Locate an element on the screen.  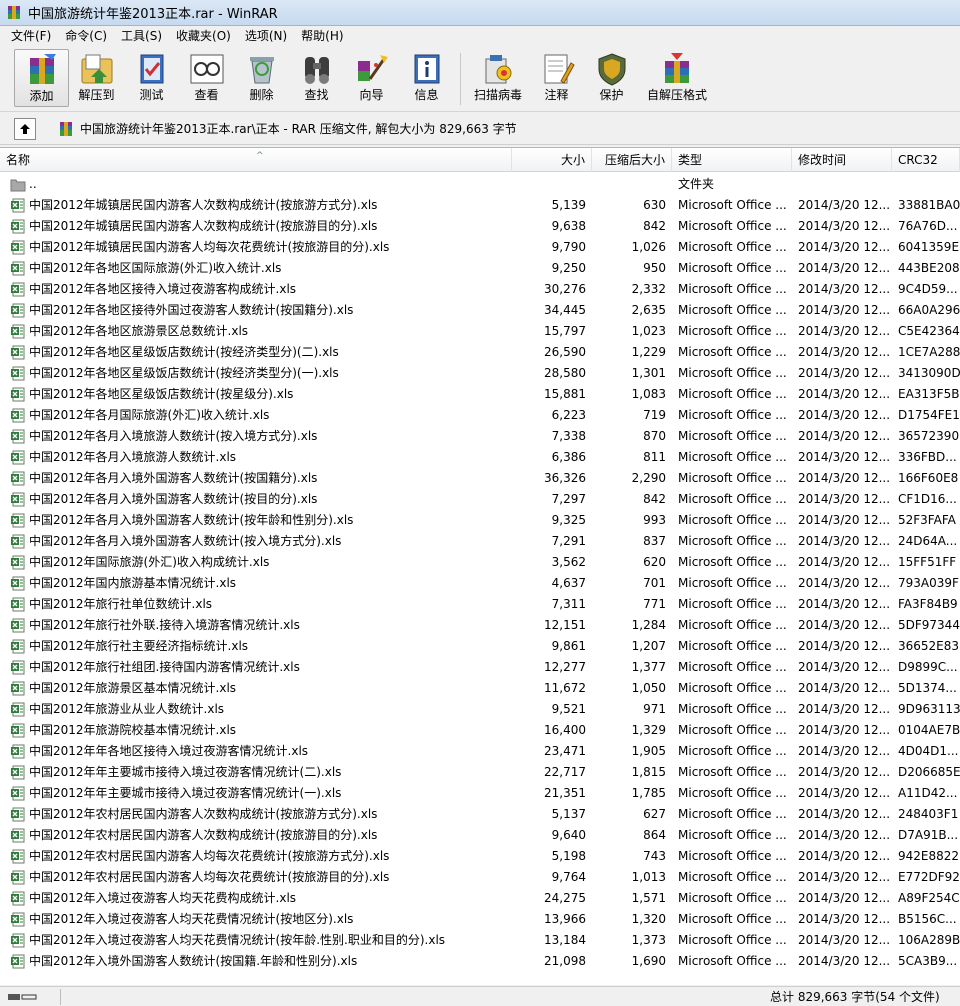
test-button: 测试 is located at coordinates (151, 78).